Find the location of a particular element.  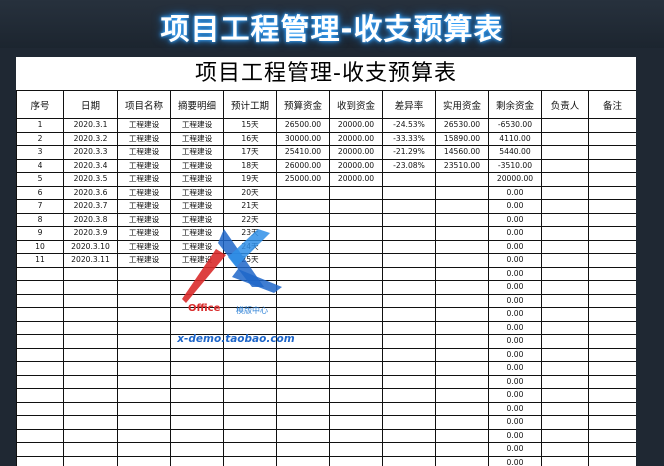

header-col-summary: 摘要明细 is located at coordinates (197, 104).